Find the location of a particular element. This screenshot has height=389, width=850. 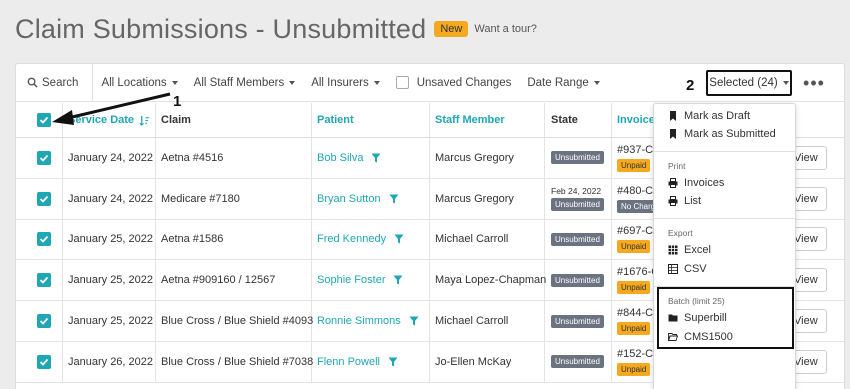

mark-submitted-label: Mark as Submitted is located at coordinates (730, 134).